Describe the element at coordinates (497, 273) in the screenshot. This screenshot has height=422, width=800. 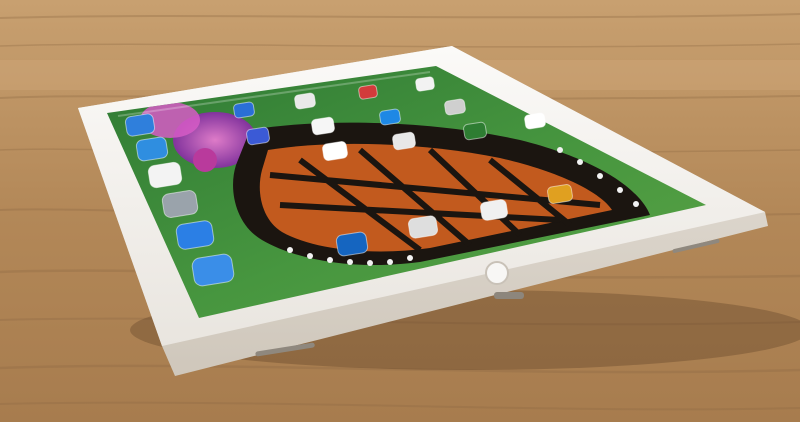
I see `home-button` at that location.